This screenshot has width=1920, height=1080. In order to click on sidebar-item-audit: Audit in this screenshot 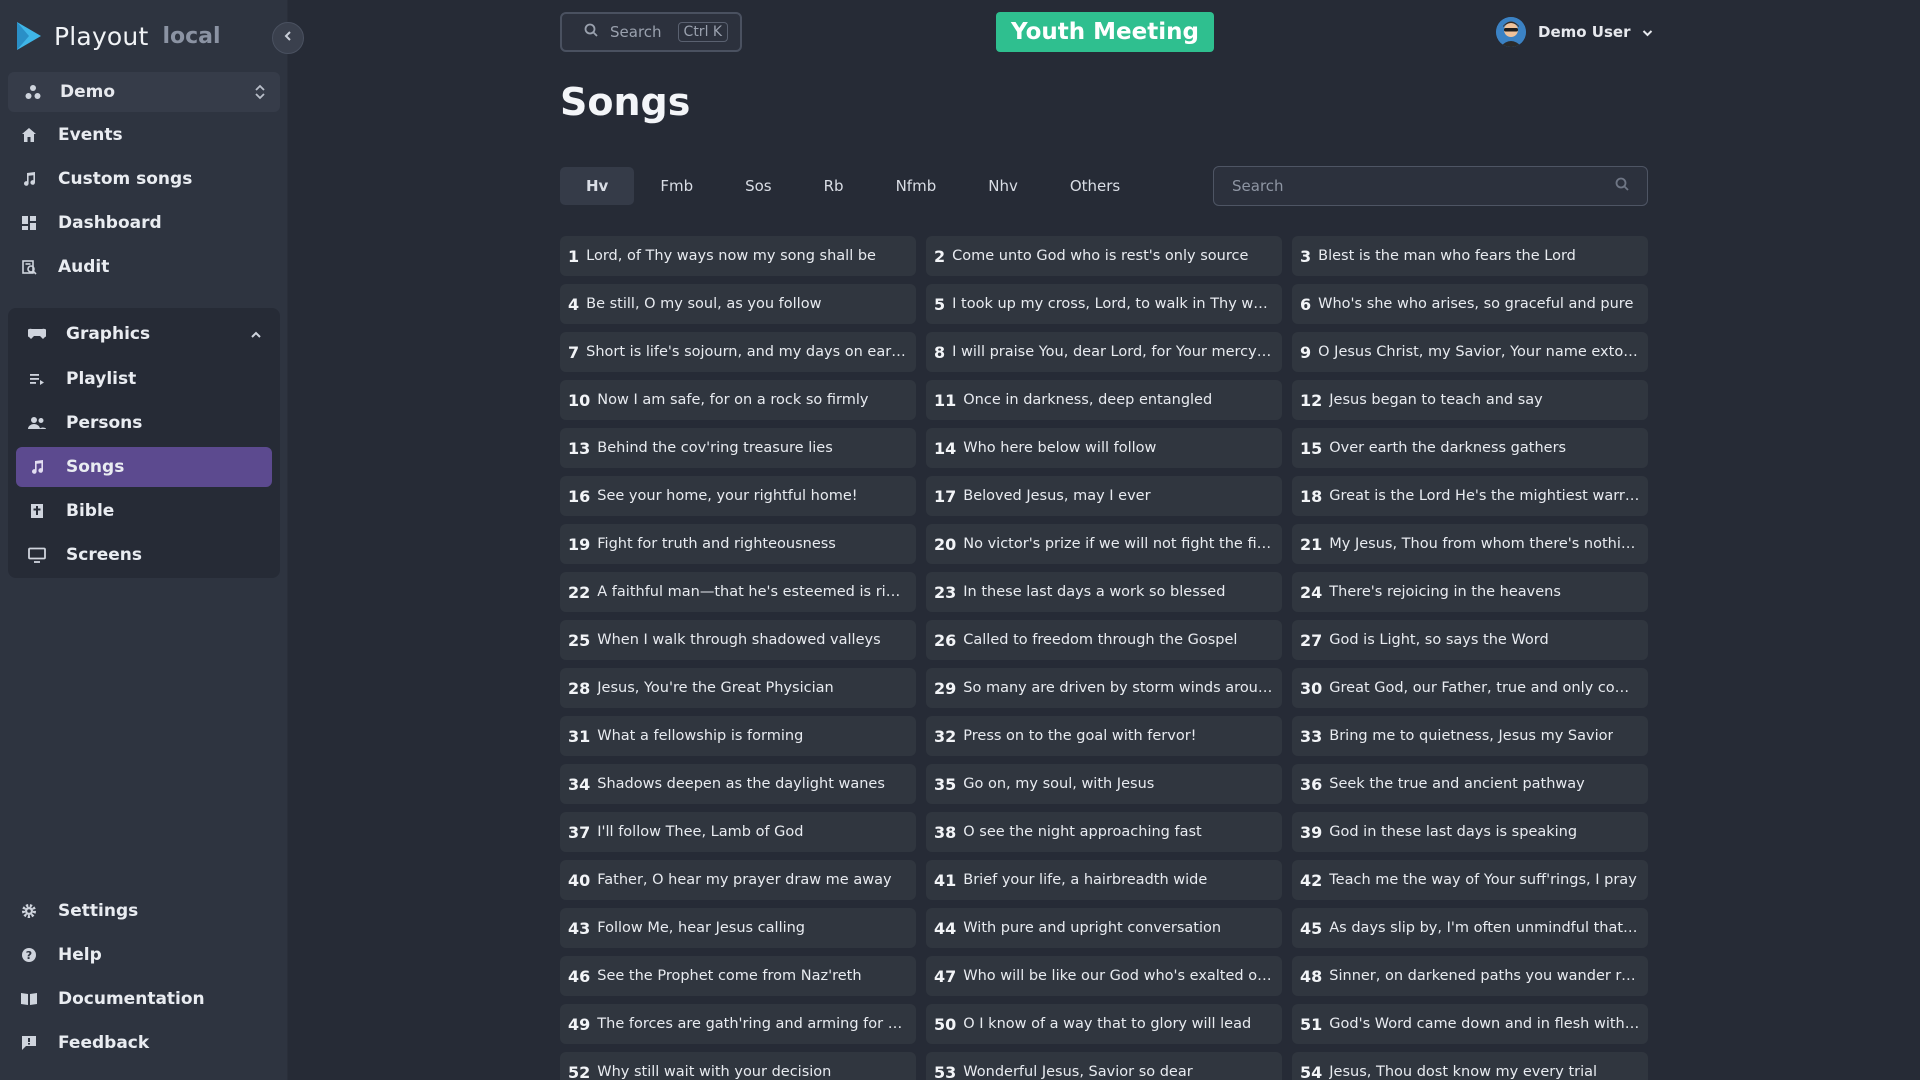, I will do `click(144, 267)`.